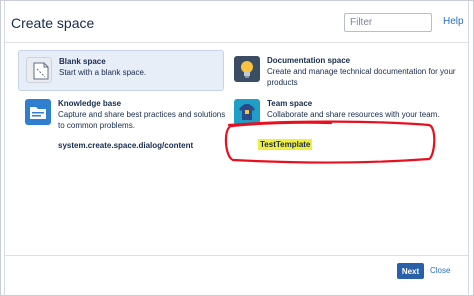  Describe the element at coordinates (4, 148) in the screenshot. I see `dialog-left-border` at that location.